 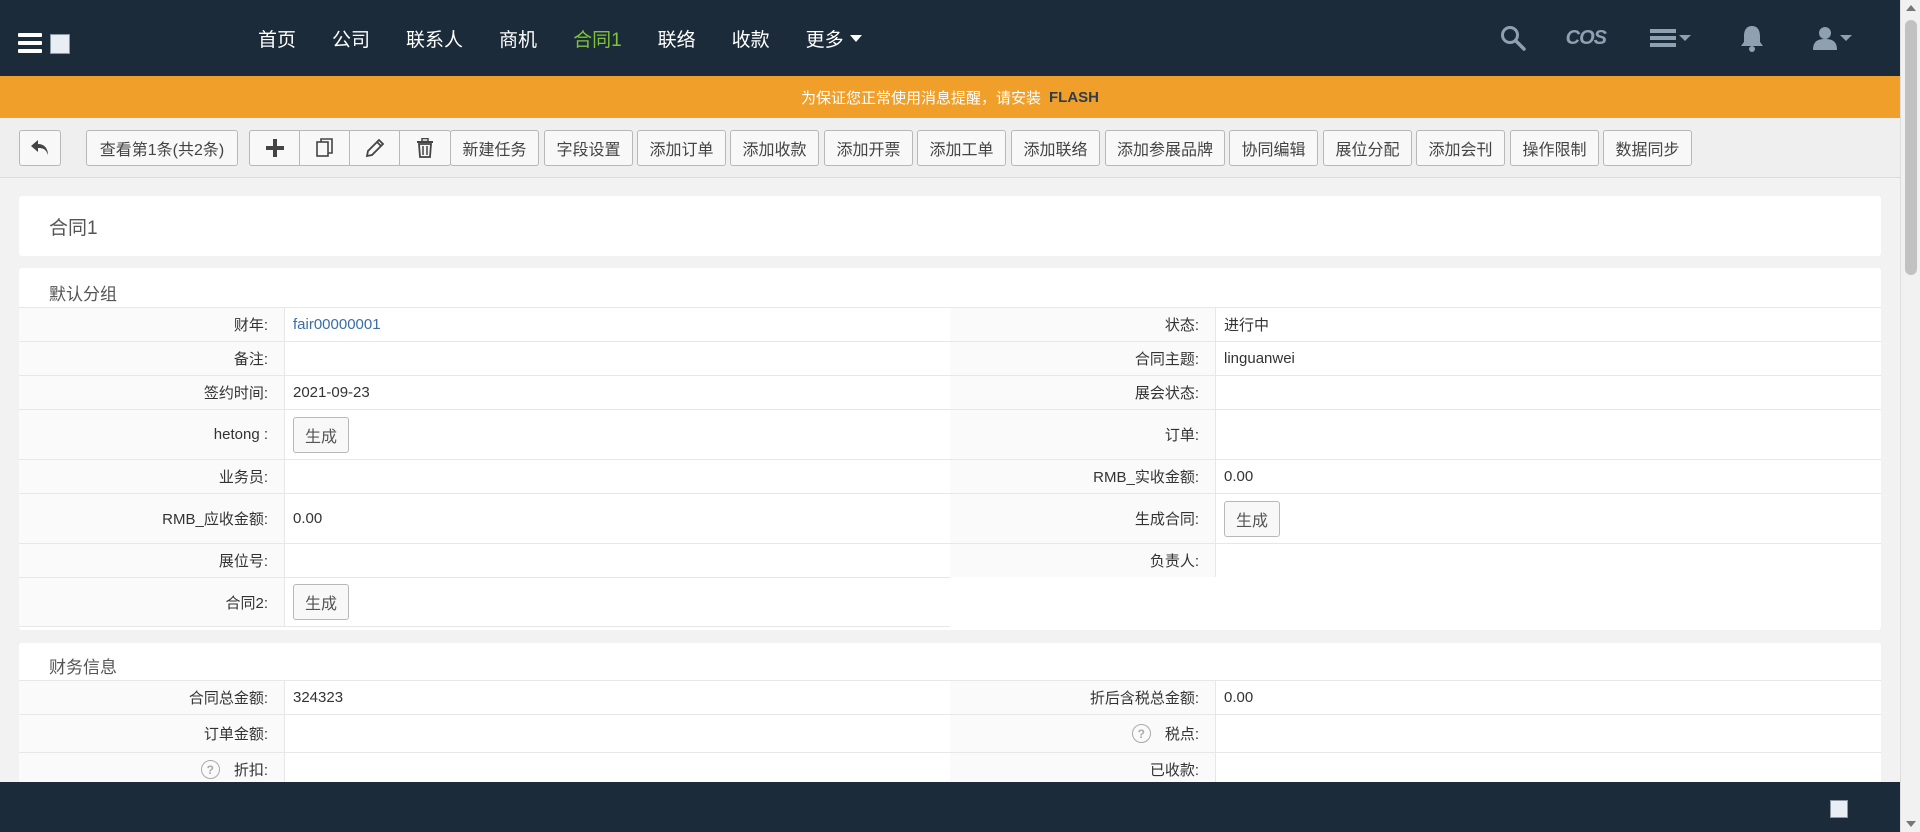 I want to click on field-label: hetong :, so click(x=151, y=434).